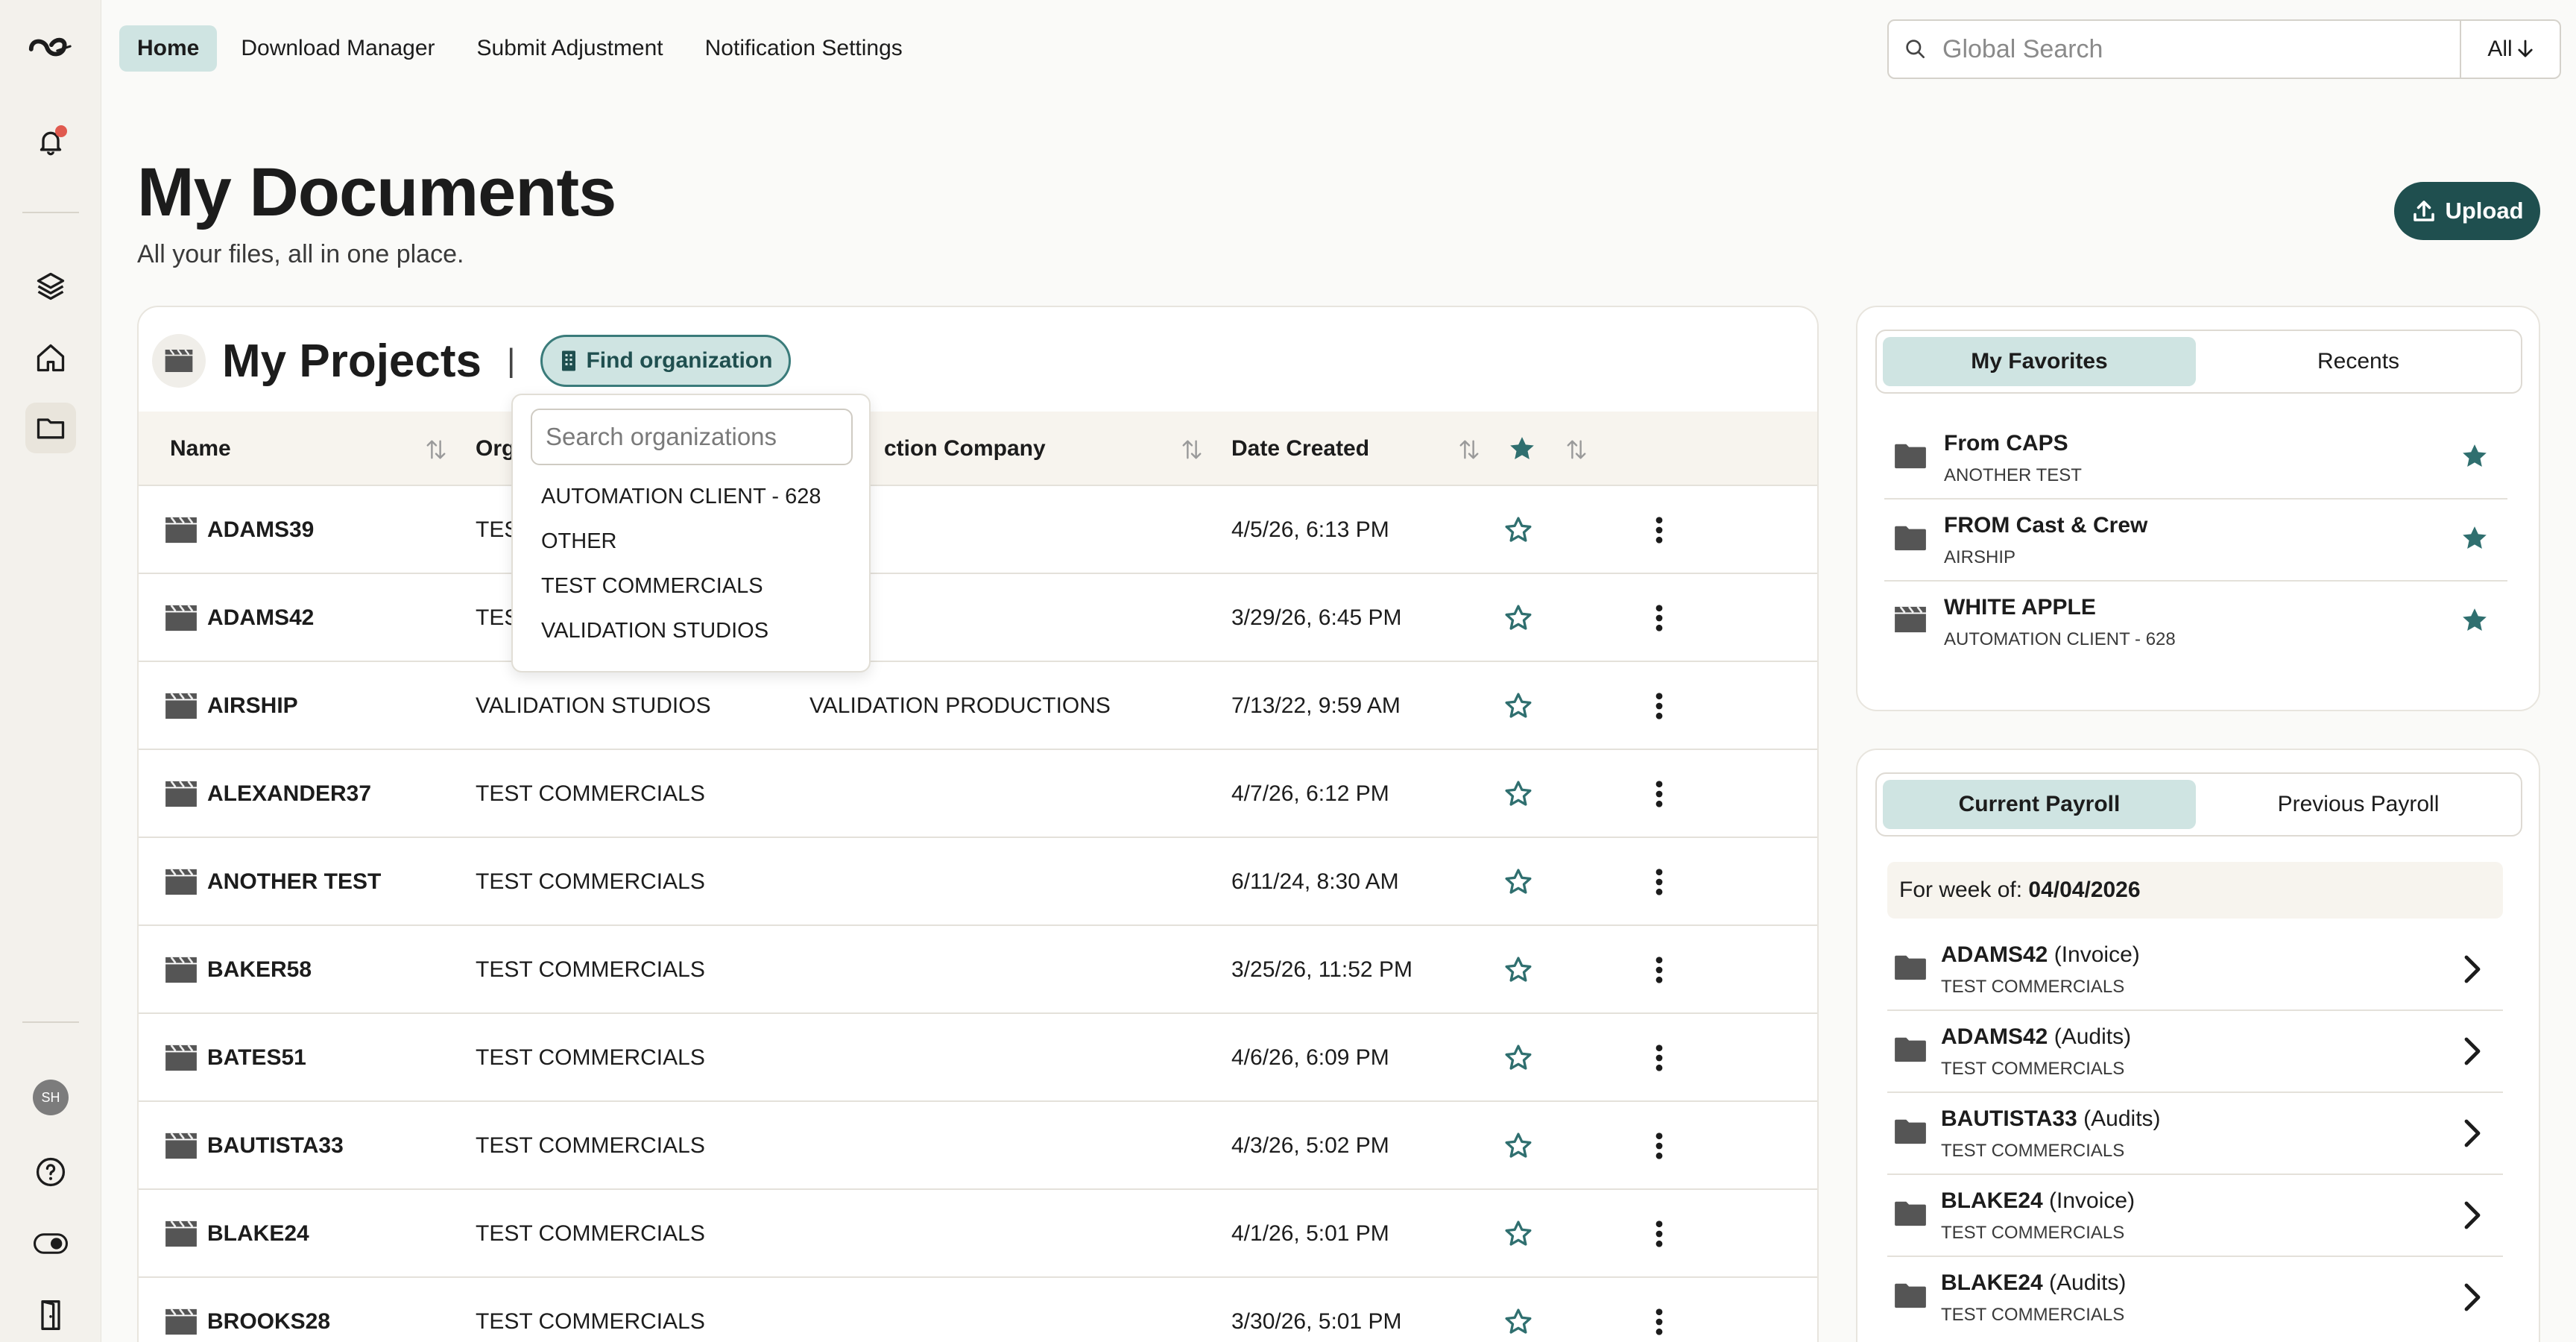  What do you see at coordinates (2195, 541) in the screenshot?
I see `favorite-item: FROM Cast & Crew AIRSHIP` at bounding box center [2195, 541].